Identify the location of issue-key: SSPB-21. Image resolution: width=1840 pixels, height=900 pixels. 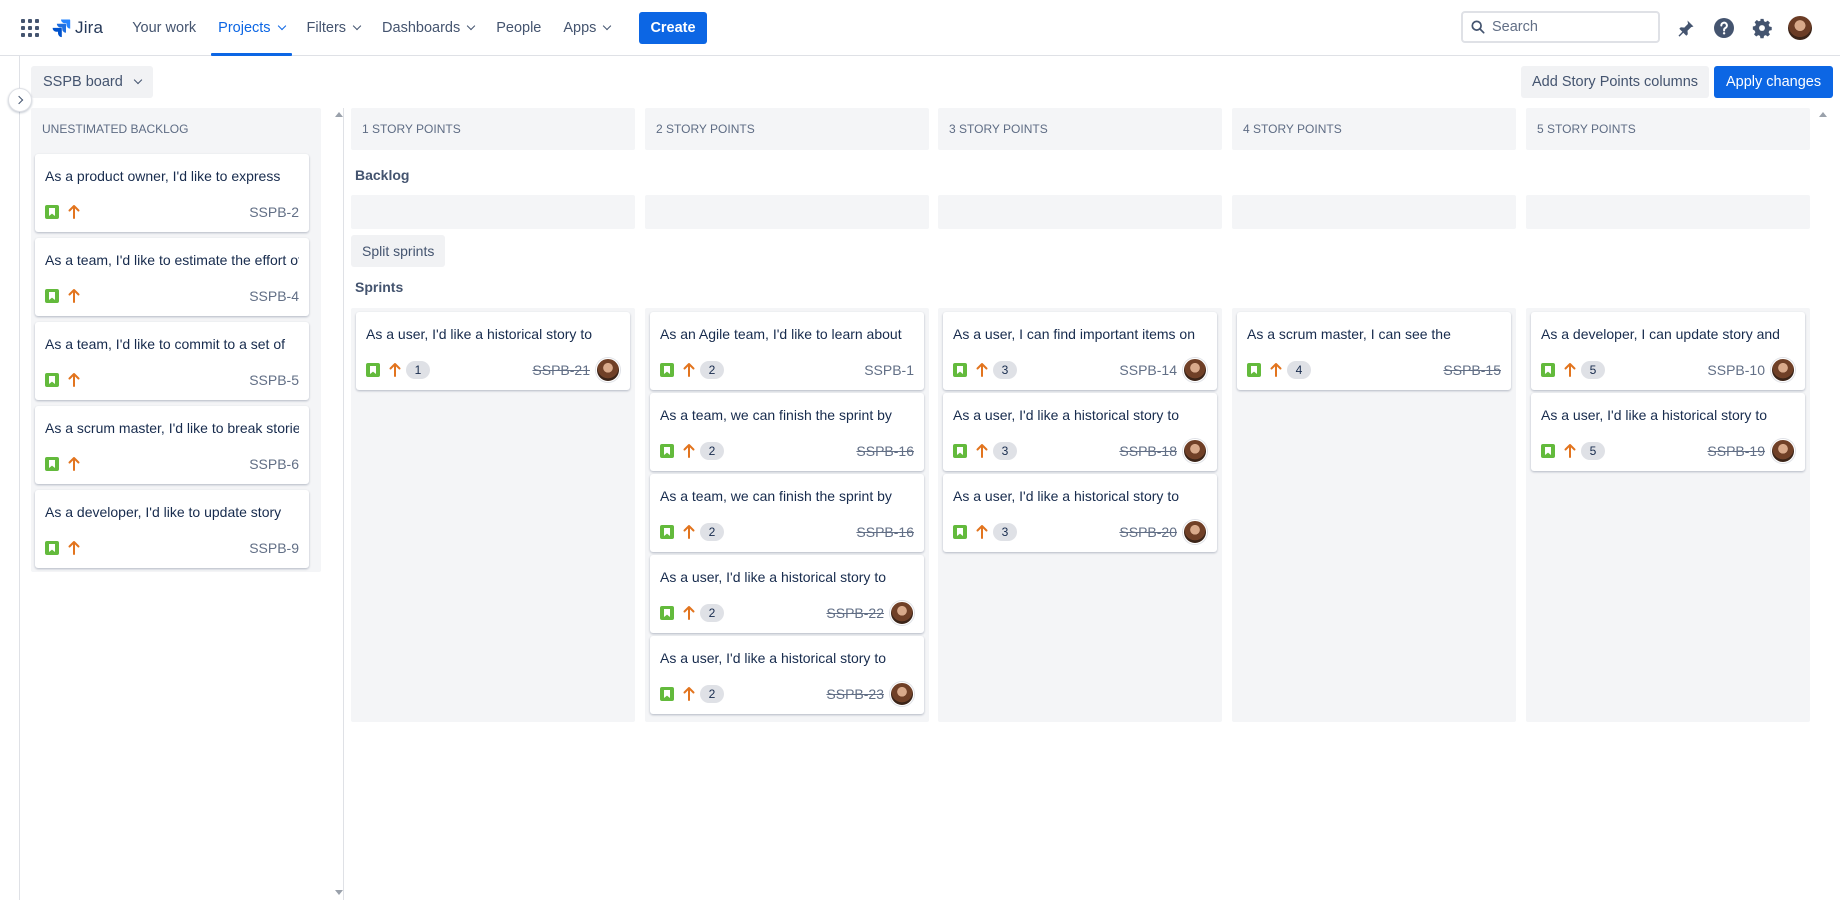
(561, 370).